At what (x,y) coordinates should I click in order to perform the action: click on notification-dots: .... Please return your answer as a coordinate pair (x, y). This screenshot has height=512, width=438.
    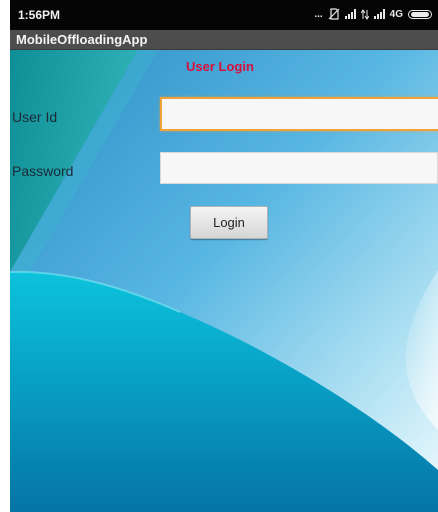
    Looking at the image, I should click on (318, 14).